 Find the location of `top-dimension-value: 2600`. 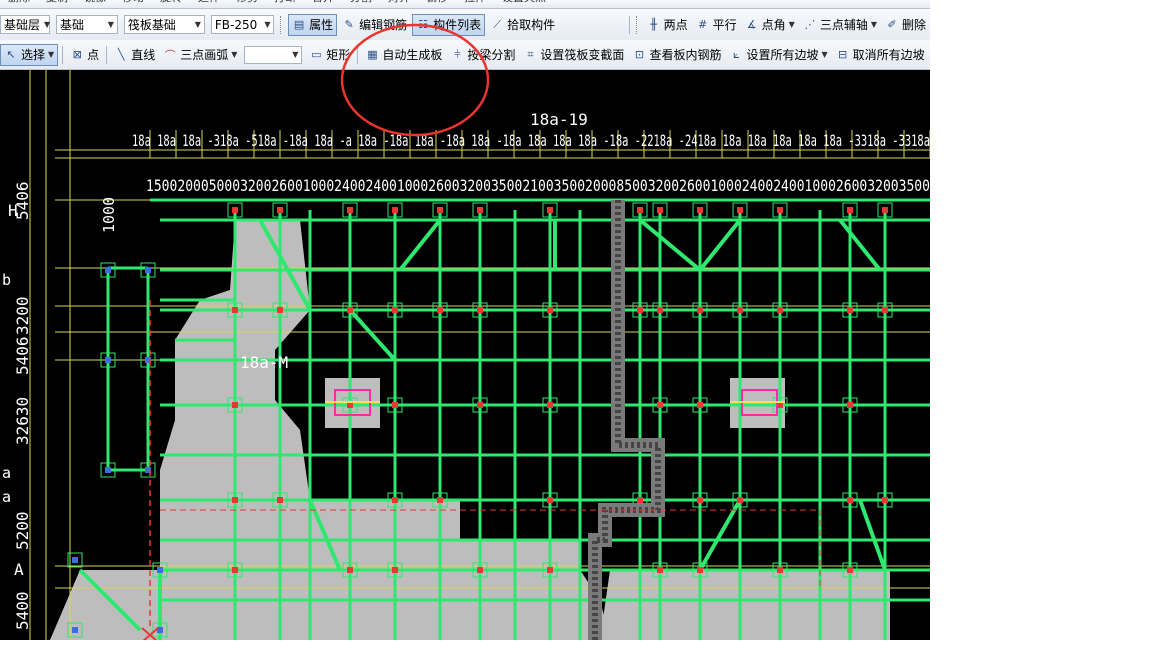

top-dimension-value: 2600 is located at coordinates (694, 185).